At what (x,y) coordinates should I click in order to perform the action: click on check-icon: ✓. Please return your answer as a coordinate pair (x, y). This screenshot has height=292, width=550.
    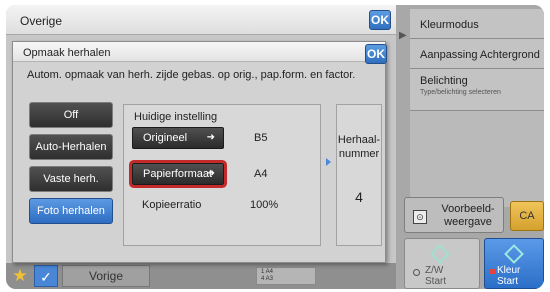
    Looking at the image, I should click on (46, 276).